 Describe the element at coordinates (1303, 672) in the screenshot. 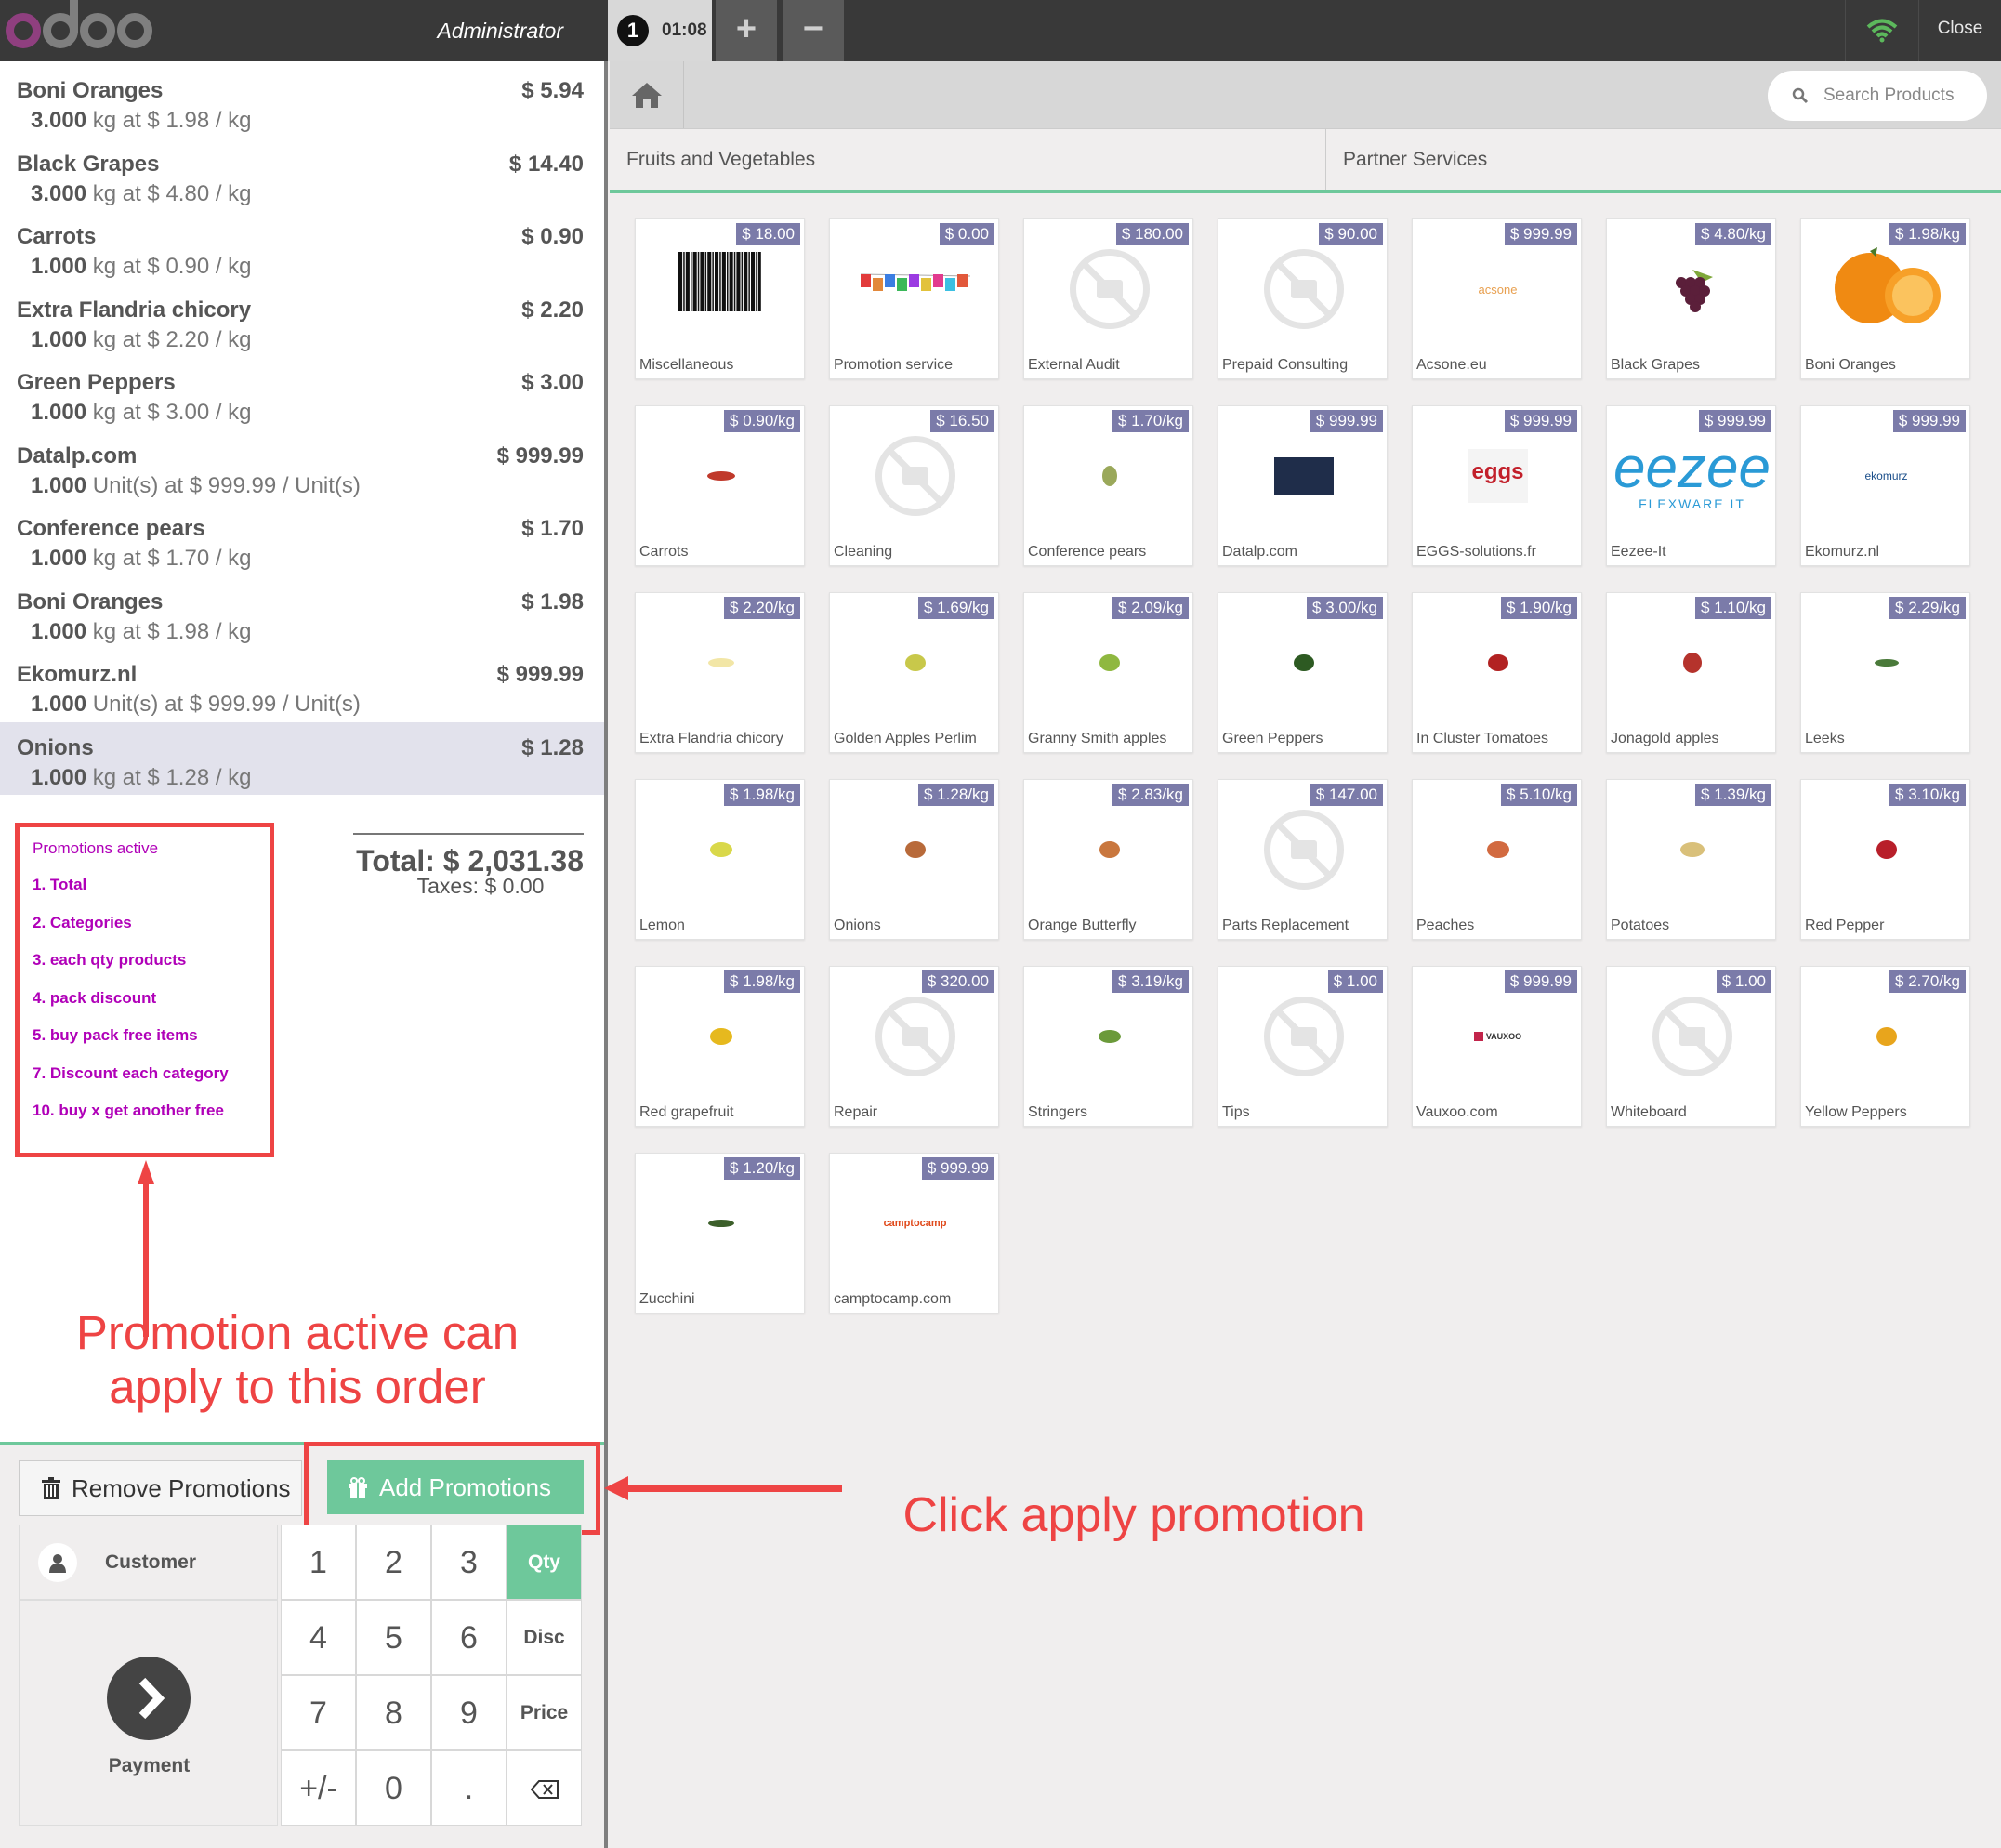

I see `product-card: $ 3.00/kg Green Peppers` at that location.